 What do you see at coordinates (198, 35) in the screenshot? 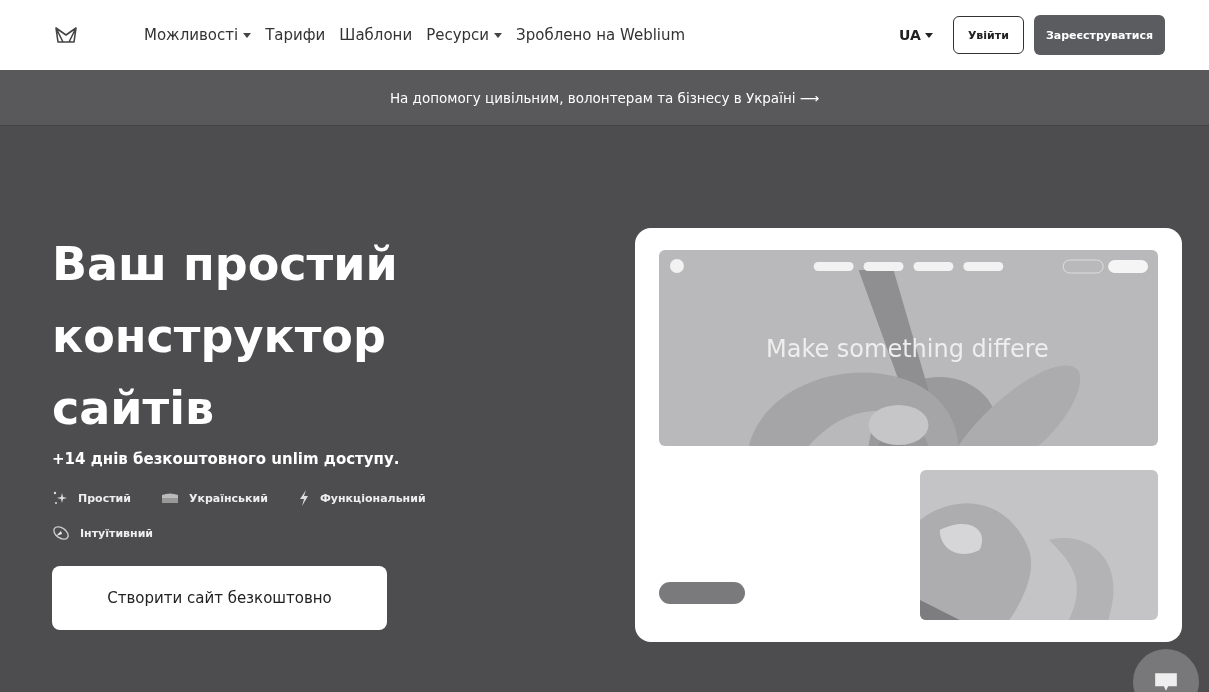
I see `nav-link: Можливості` at bounding box center [198, 35].